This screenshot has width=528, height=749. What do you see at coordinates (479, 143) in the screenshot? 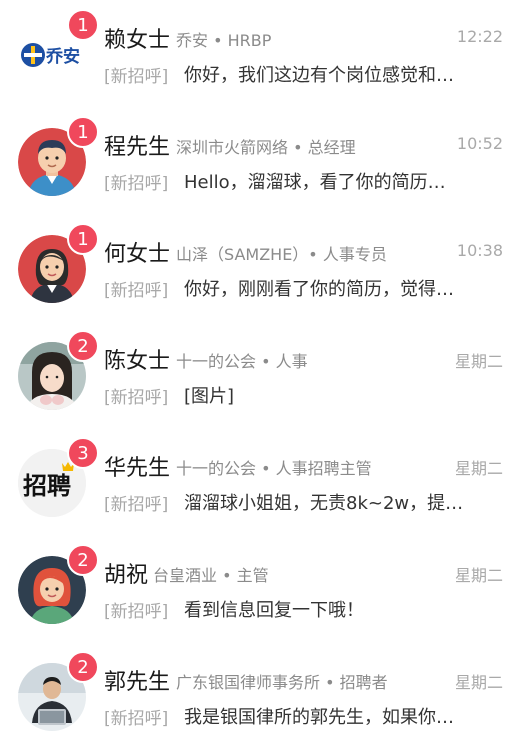
I see `message-time: 10:52` at bounding box center [479, 143].